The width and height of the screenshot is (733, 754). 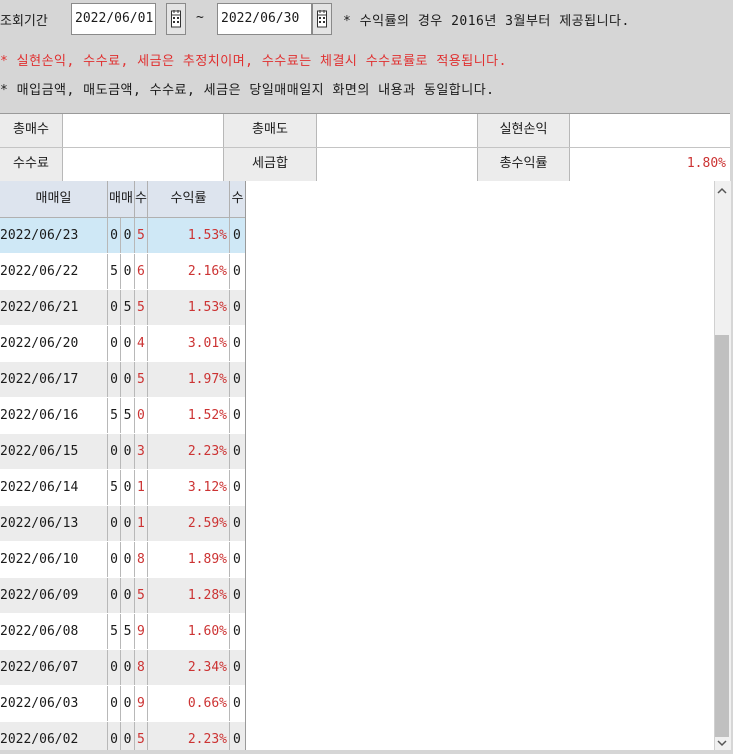 I want to click on trade-date-cell: 2022/06/21, so click(x=54, y=307).